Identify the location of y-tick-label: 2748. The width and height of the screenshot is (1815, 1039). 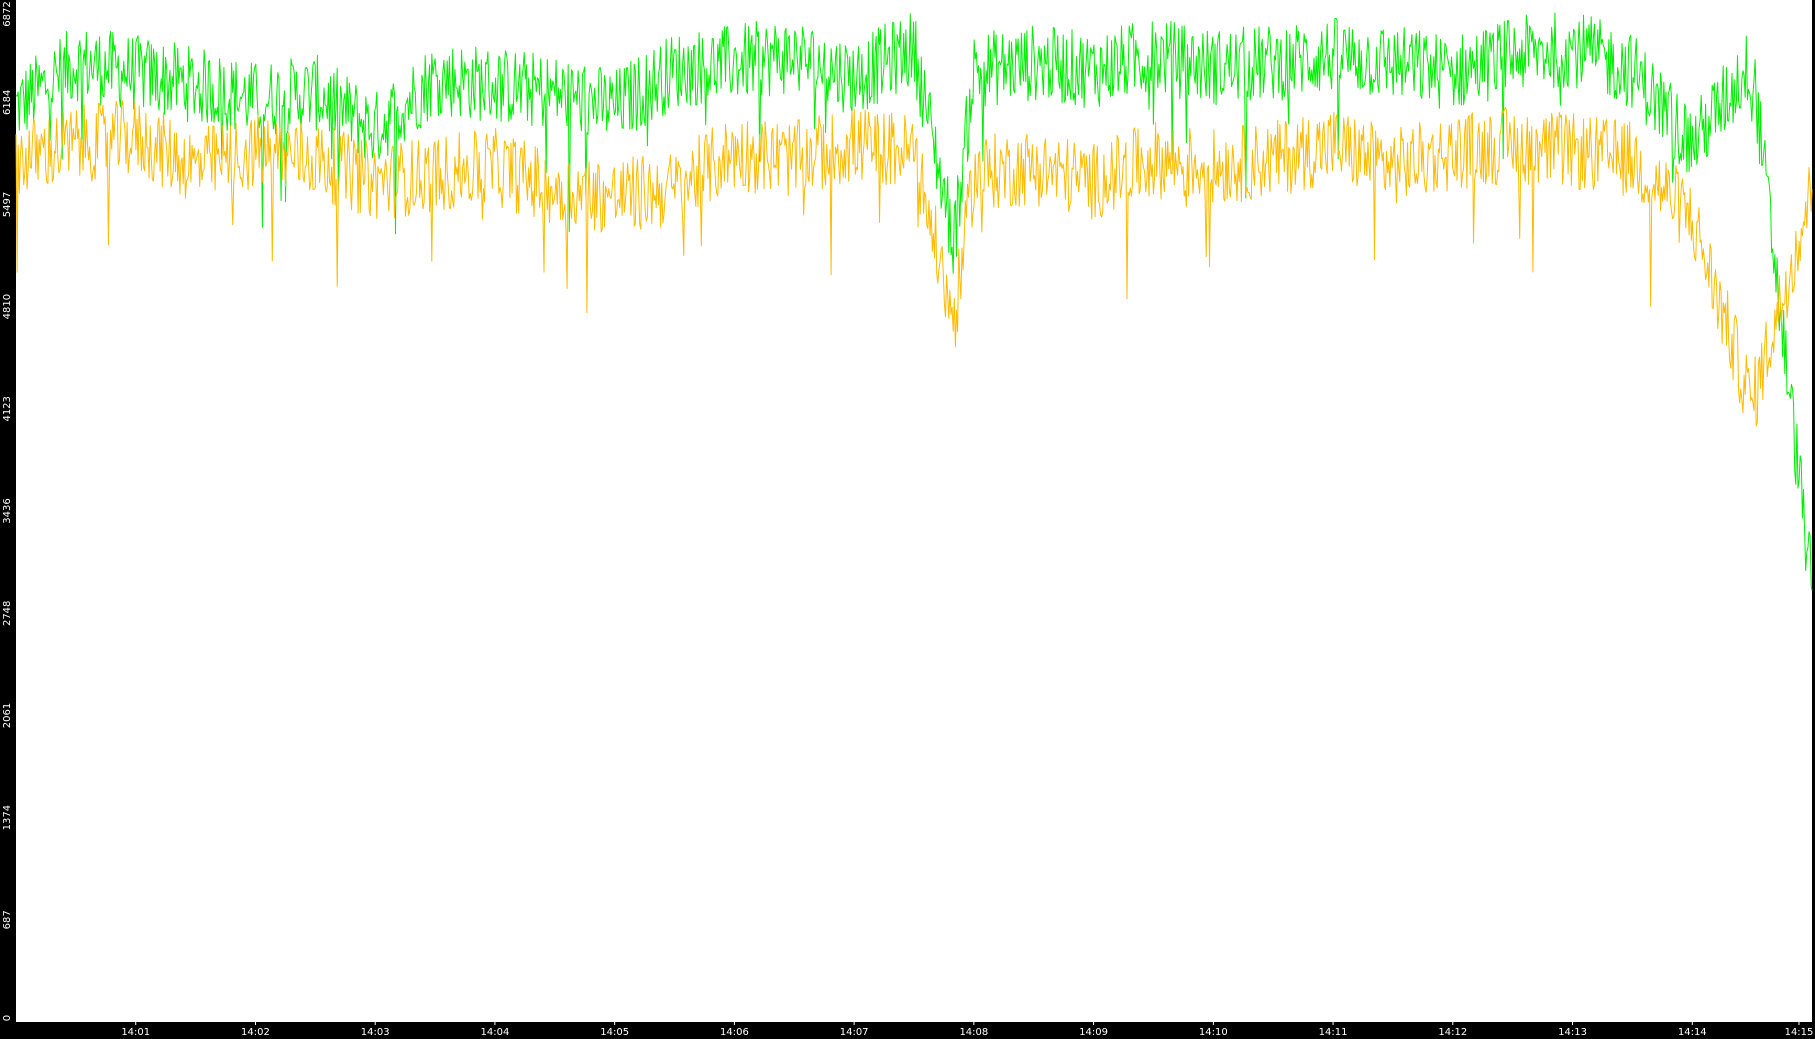
(7, 613).